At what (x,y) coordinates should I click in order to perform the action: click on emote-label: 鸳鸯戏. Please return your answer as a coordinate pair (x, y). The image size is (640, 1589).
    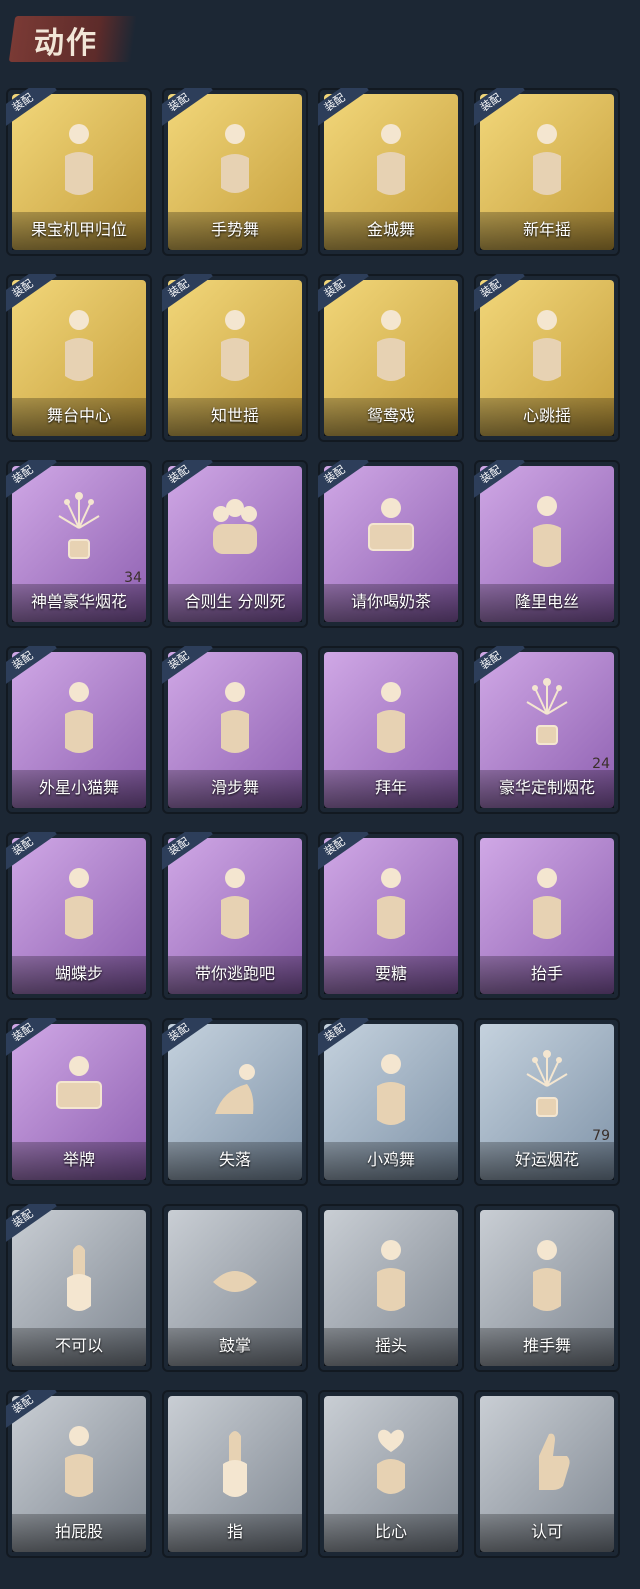
    Looking at the image, I should click on (390, 415).